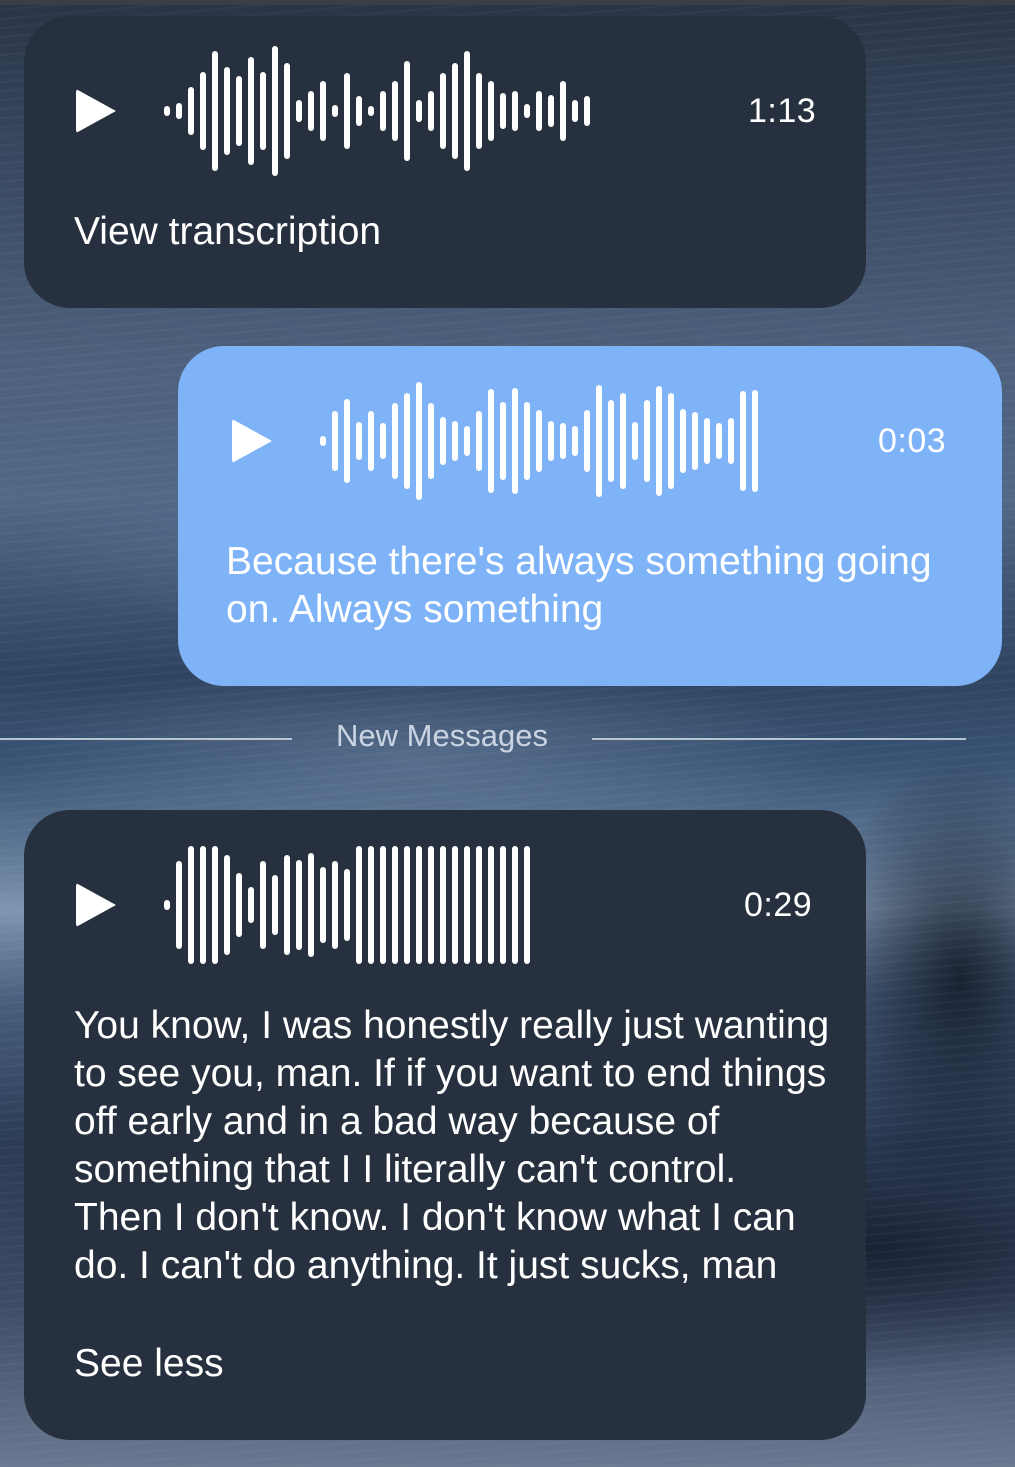 This screenshot has height=1467, width=1015. Describe the element at coordinates (227, 232) in the screenshot. I see `view-transcription-link: View transcription` at that location.